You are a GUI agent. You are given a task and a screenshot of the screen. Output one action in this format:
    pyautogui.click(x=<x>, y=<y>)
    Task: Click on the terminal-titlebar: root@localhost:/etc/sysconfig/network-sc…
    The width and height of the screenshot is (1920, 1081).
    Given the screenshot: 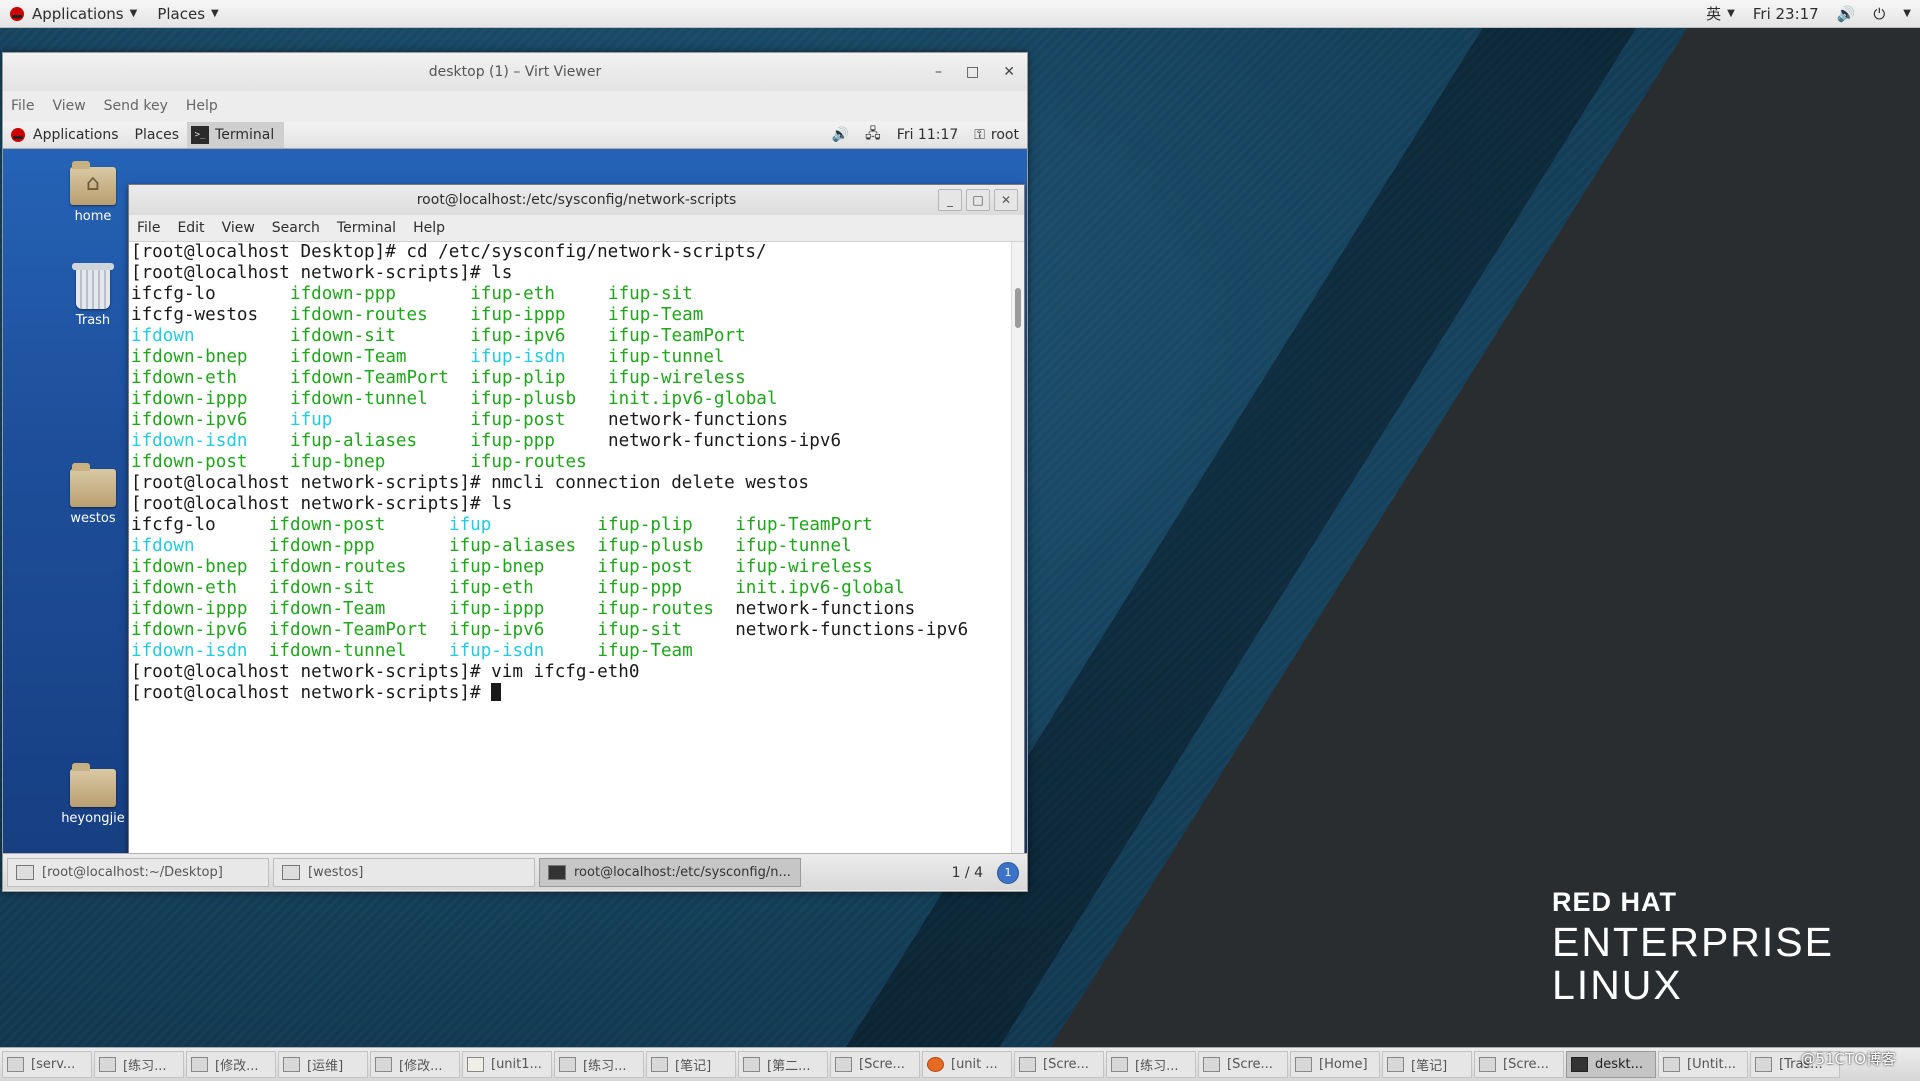 What is the action you would take?
    pyautogui.click(x=576, y=200)
    